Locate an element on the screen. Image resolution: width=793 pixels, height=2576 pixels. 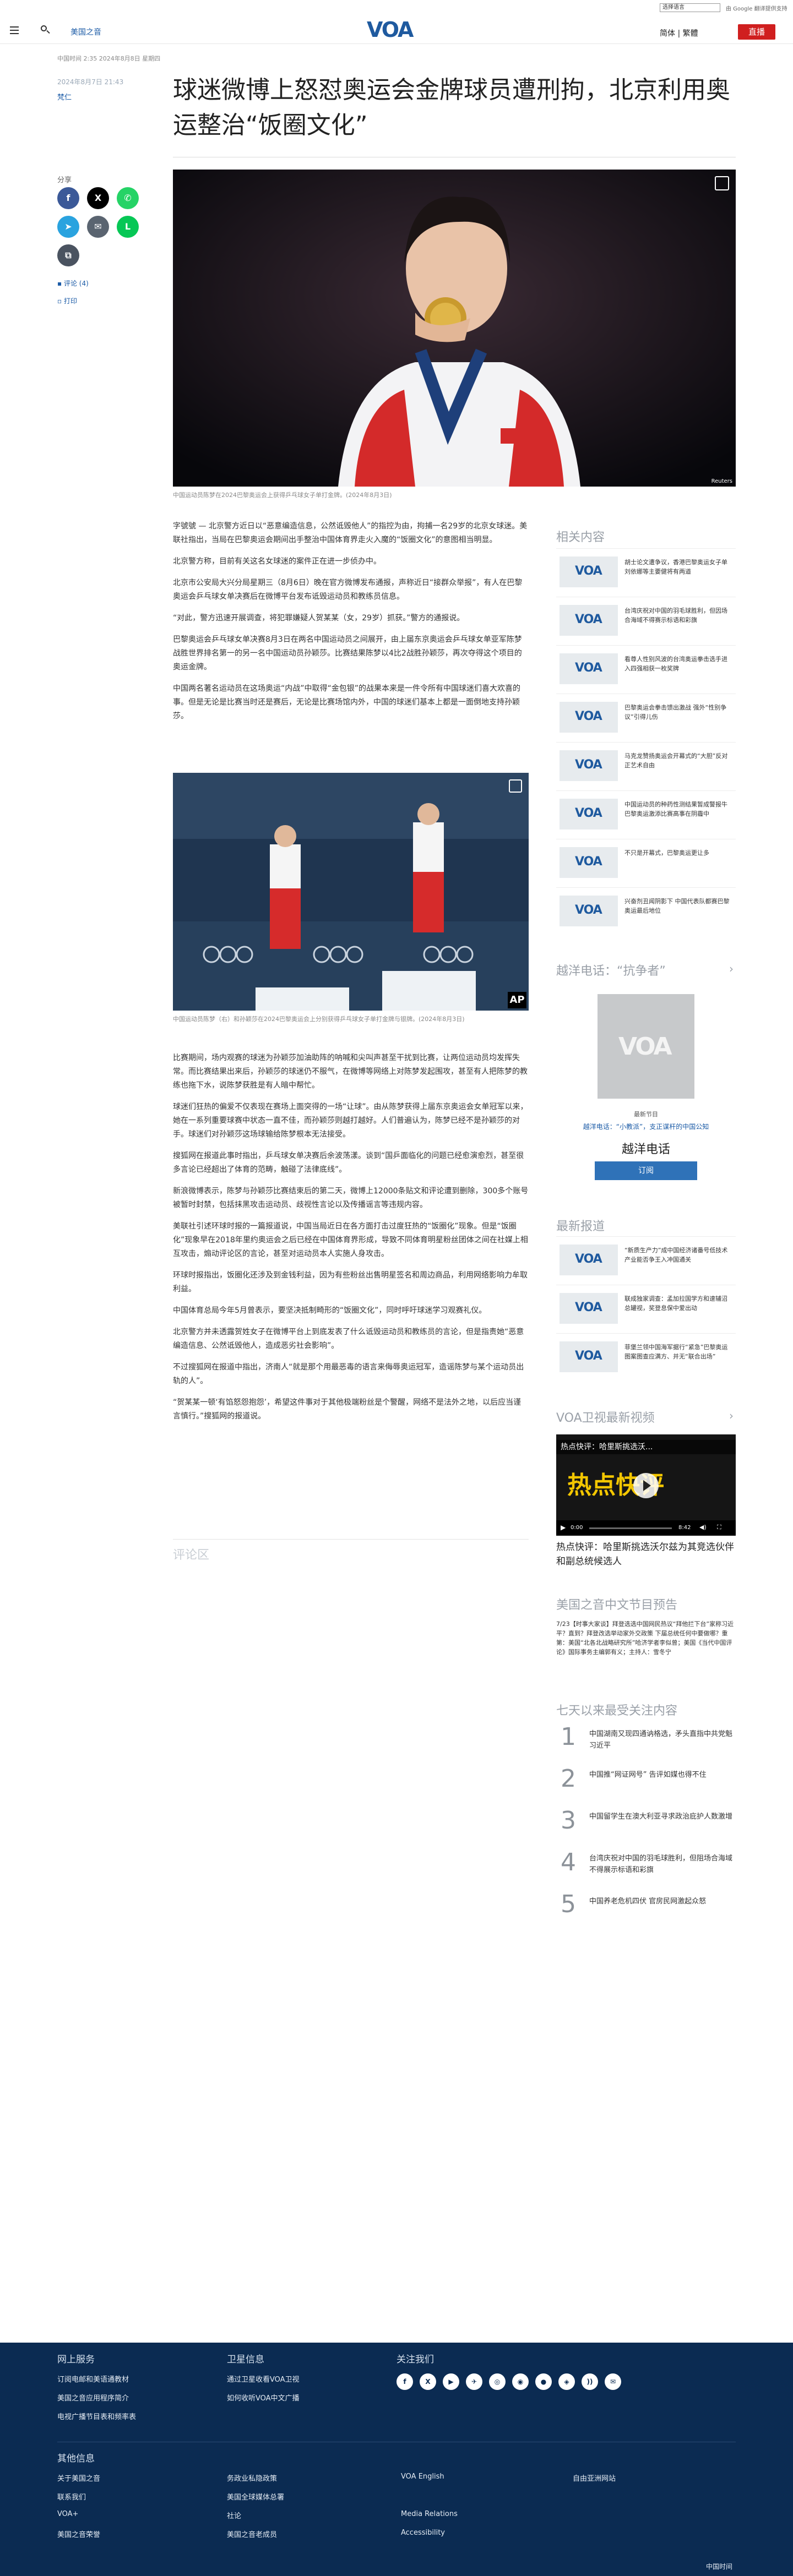
footer-link: 关于美国之音 is located at coordinates (78, 2478).